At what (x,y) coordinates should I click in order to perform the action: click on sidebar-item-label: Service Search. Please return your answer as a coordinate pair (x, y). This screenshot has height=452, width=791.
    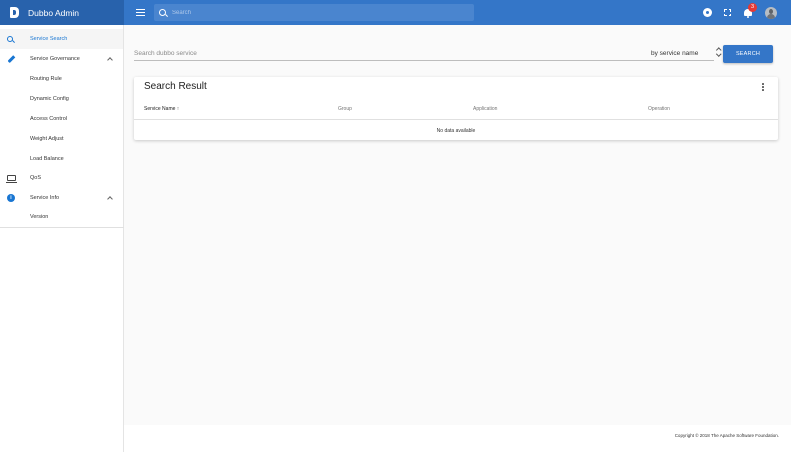
    Looking at the image, I should click on (49, 39).